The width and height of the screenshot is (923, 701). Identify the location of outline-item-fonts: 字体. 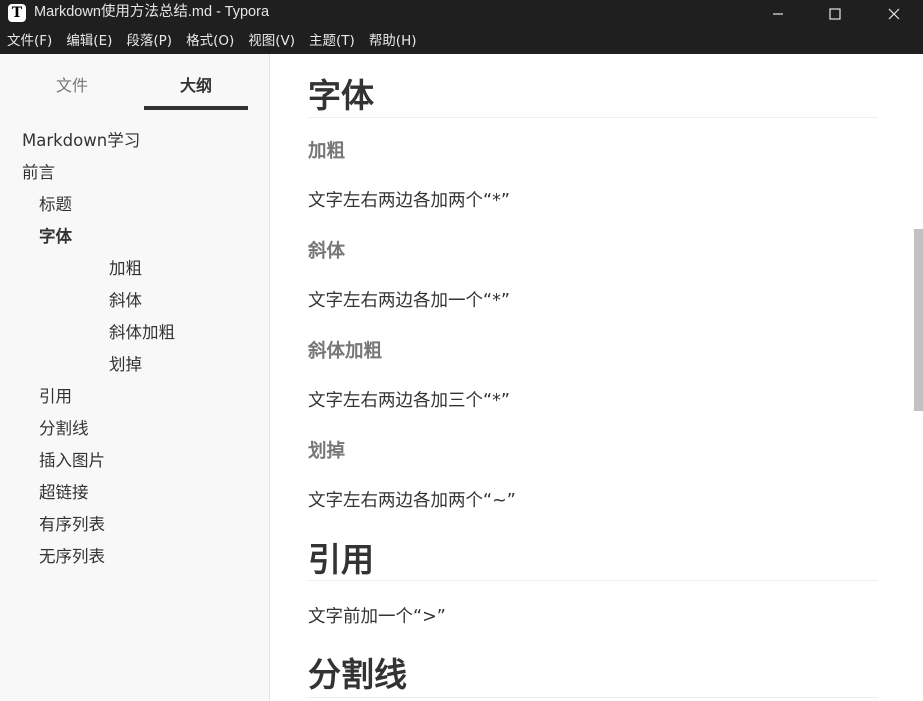
(55, 237).